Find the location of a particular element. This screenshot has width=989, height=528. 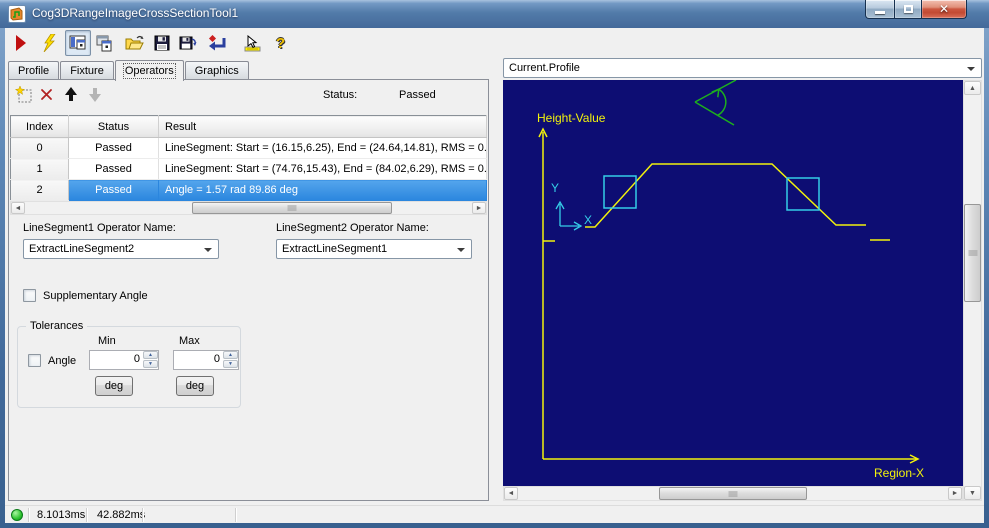

scroll-up-icon: ▲ is located at coordinates (972, 88).